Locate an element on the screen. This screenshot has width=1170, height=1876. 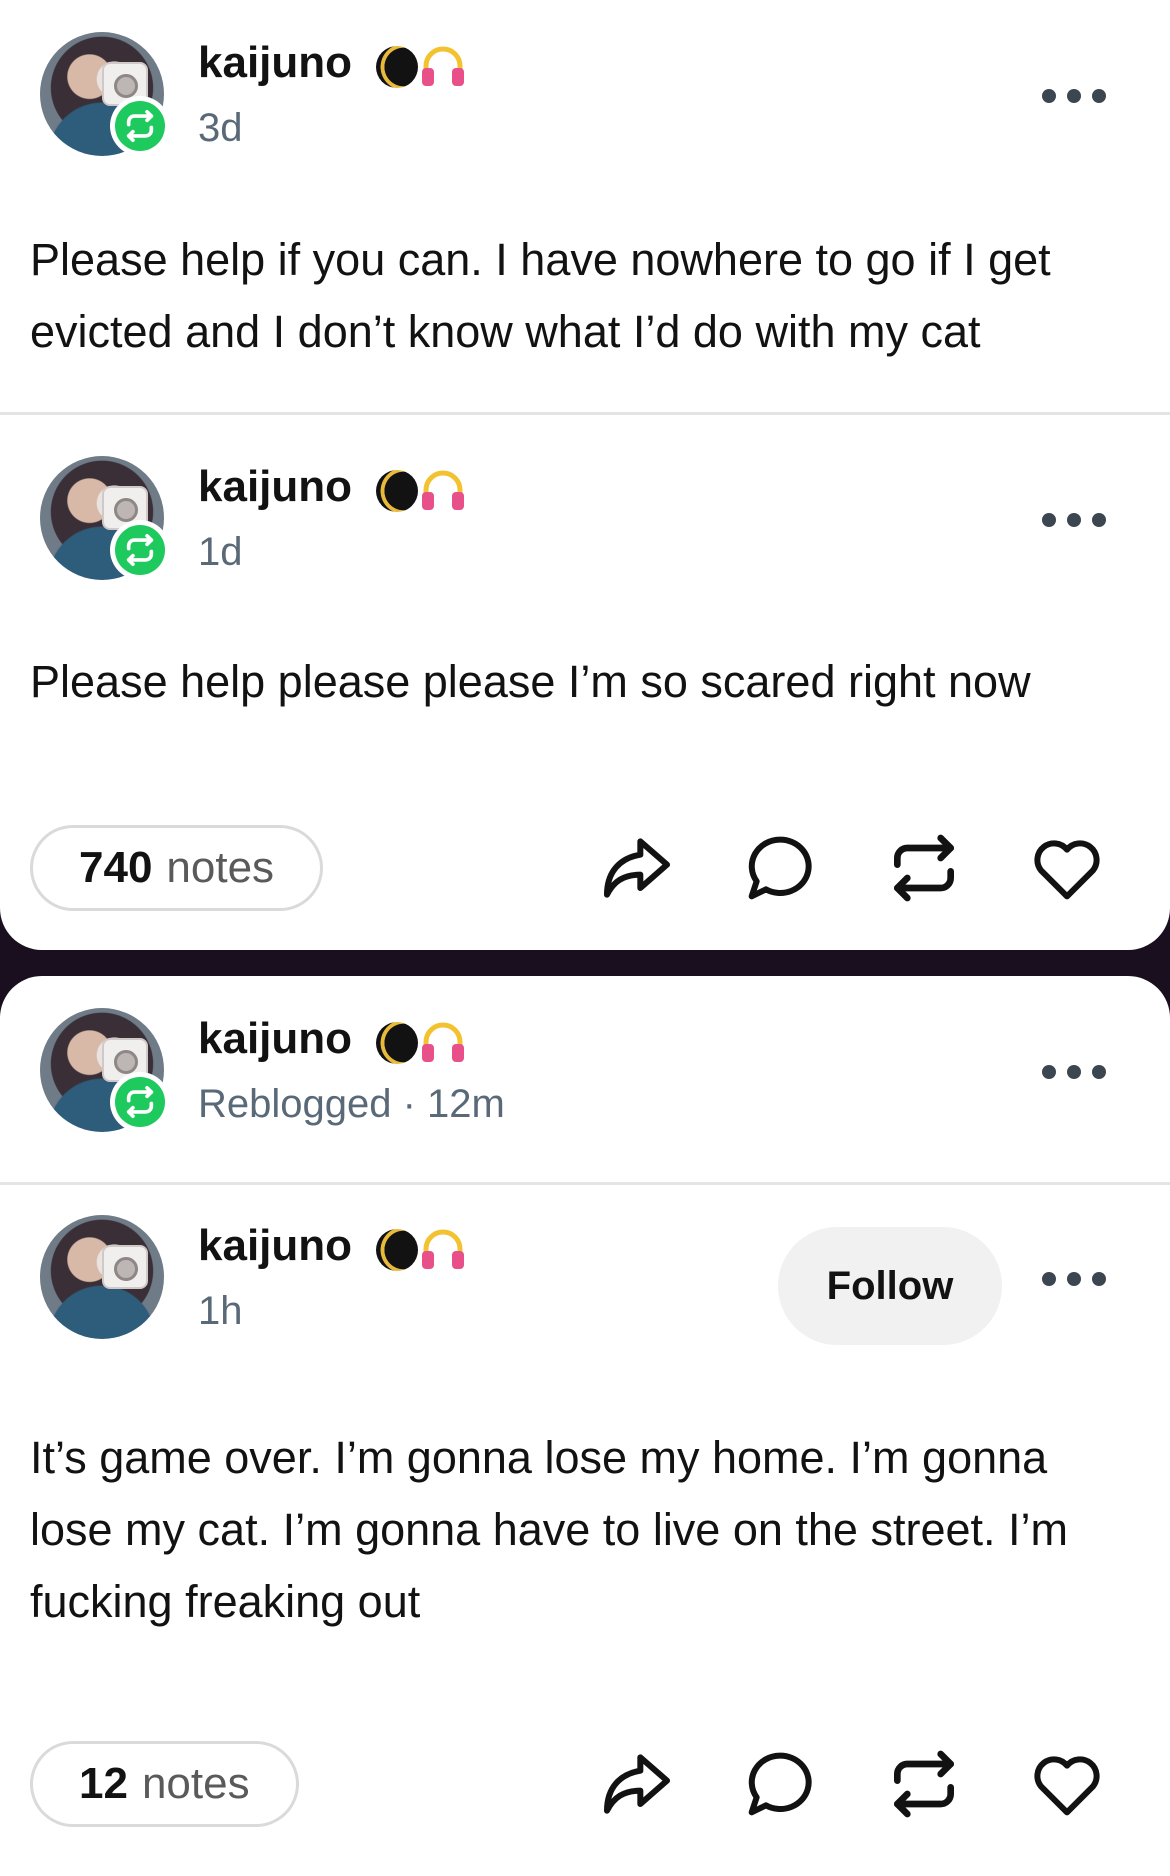
notes-button: 740 notes is located at coordinates (177, 868).